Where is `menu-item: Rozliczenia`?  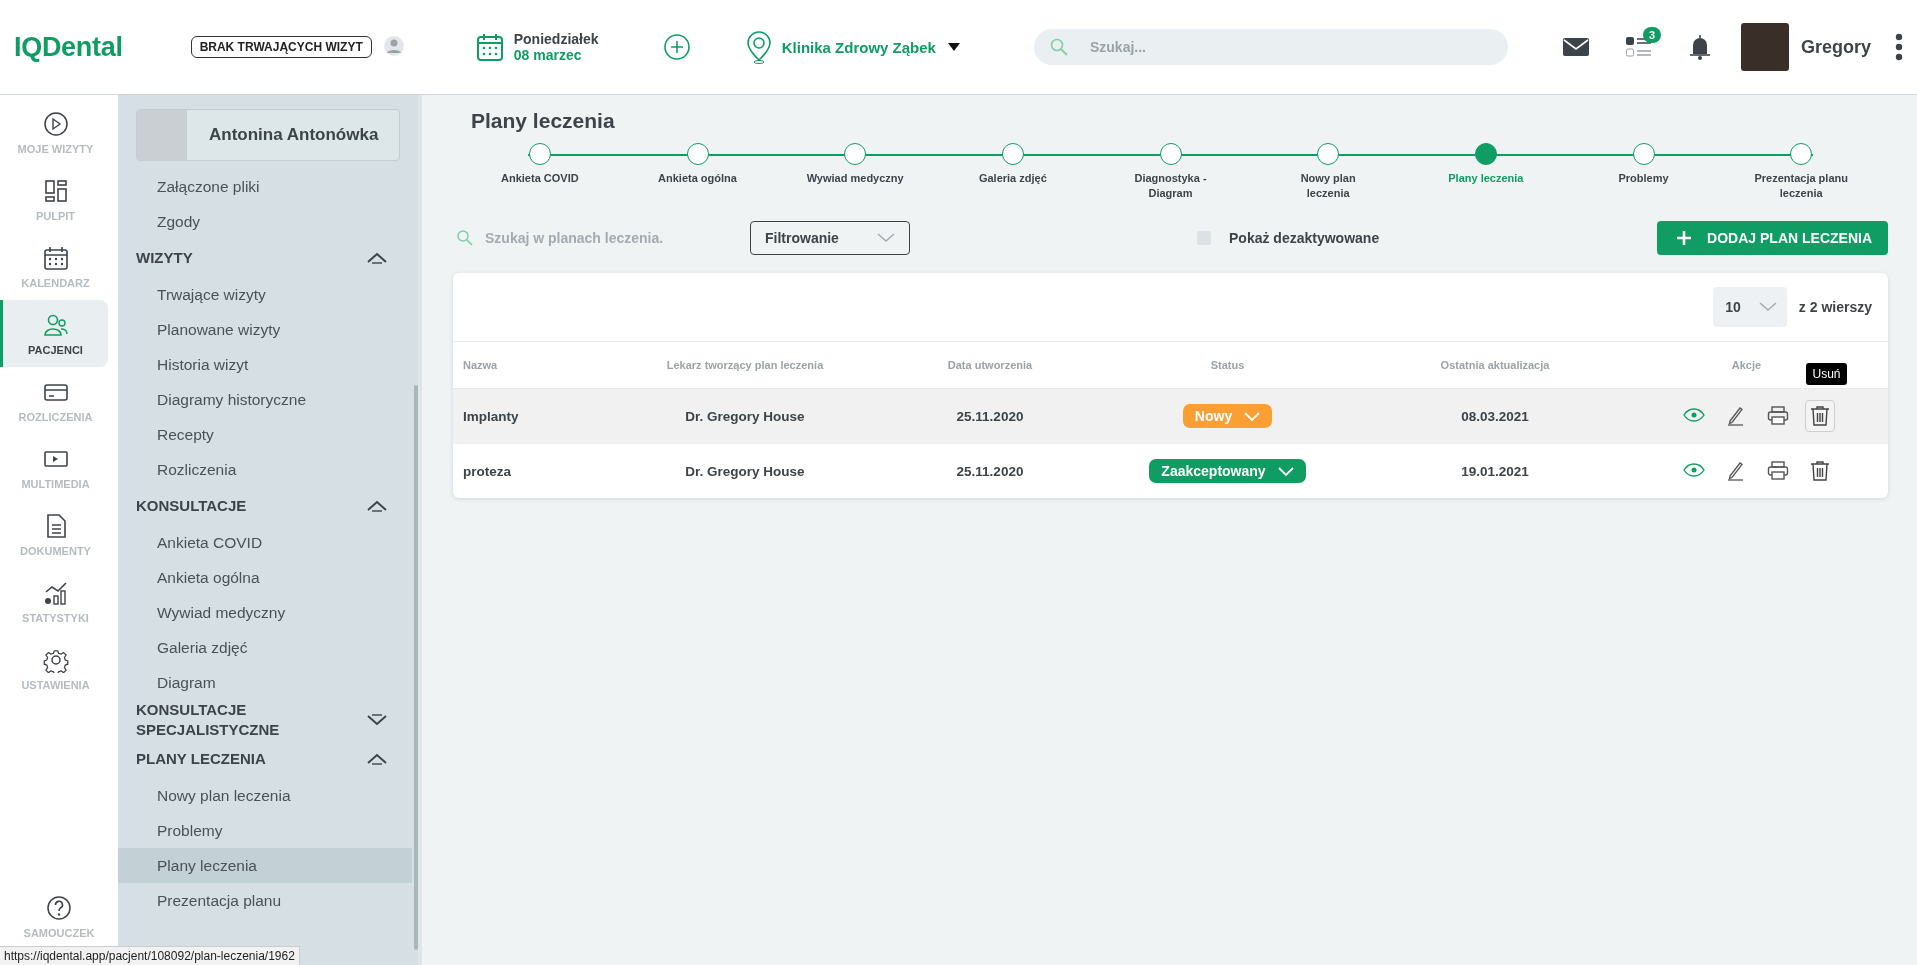
menu-item: Rozliczenia is located at coordinates (265, 469).